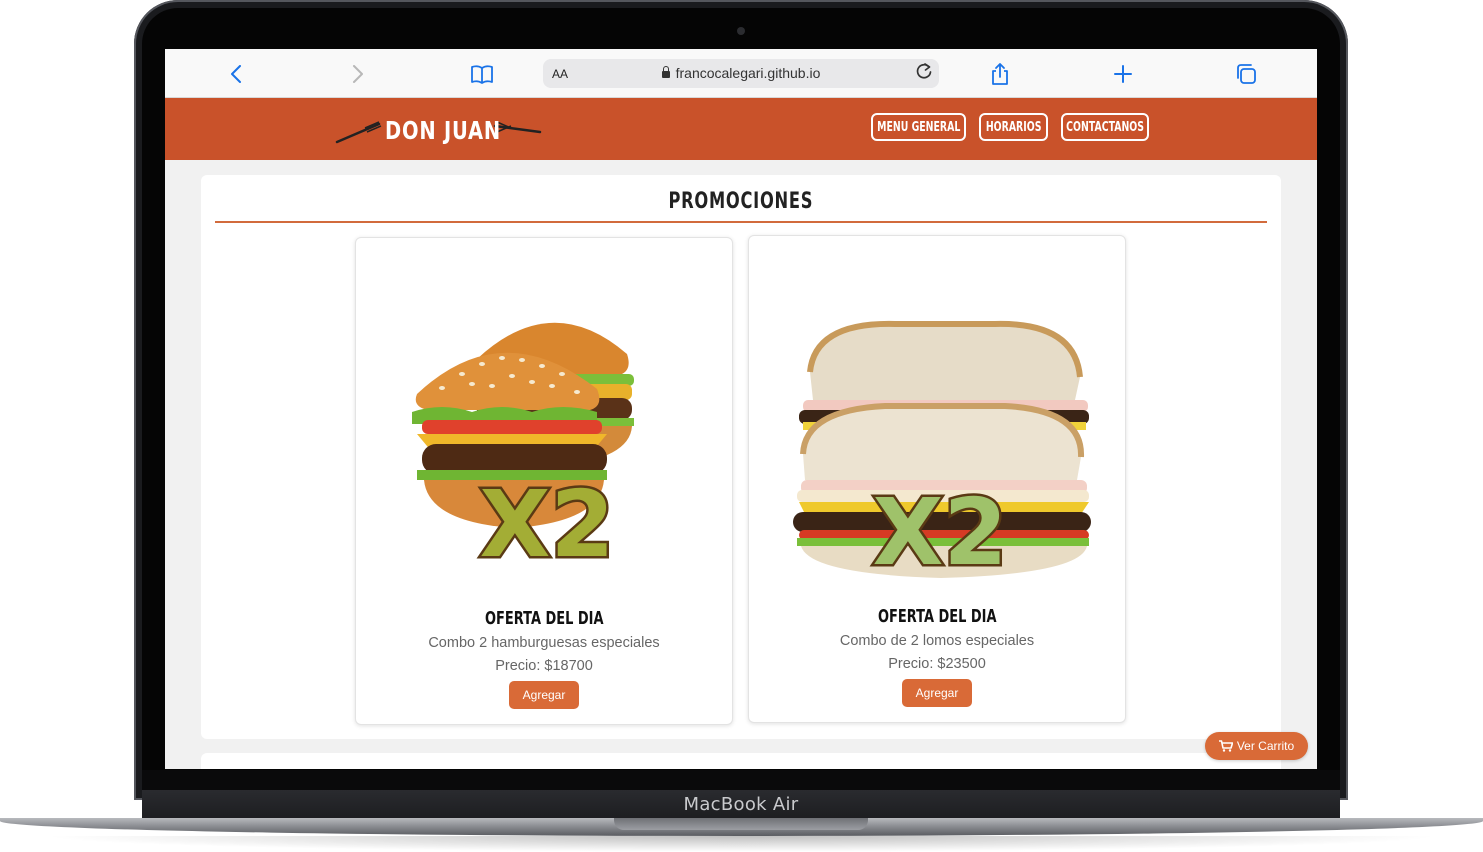 The image size is (1483, 852). Describe the element at coordinates (544, 643) in the screenshot. I see `card-description: Combo 2 hamburguesas especiales` at that location.